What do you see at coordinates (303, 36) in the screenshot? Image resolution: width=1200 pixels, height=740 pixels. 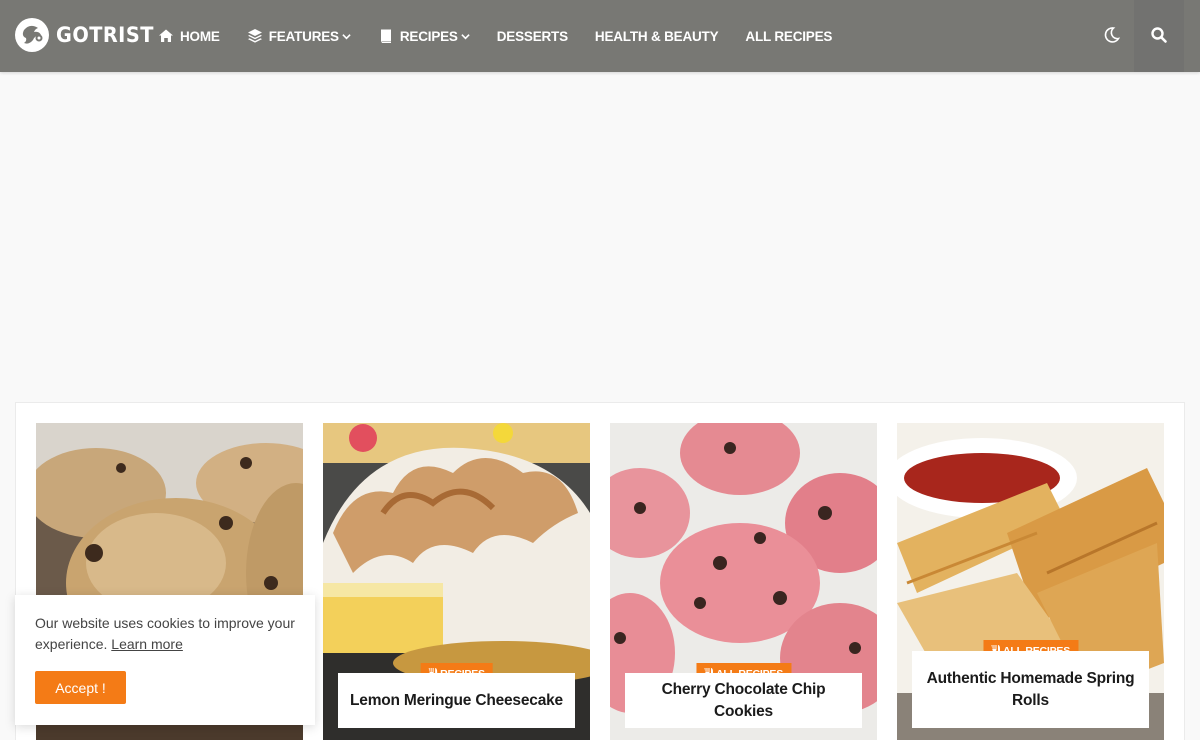 I see `nav-features-label: FEATURES` at bounding box center [303, 36].